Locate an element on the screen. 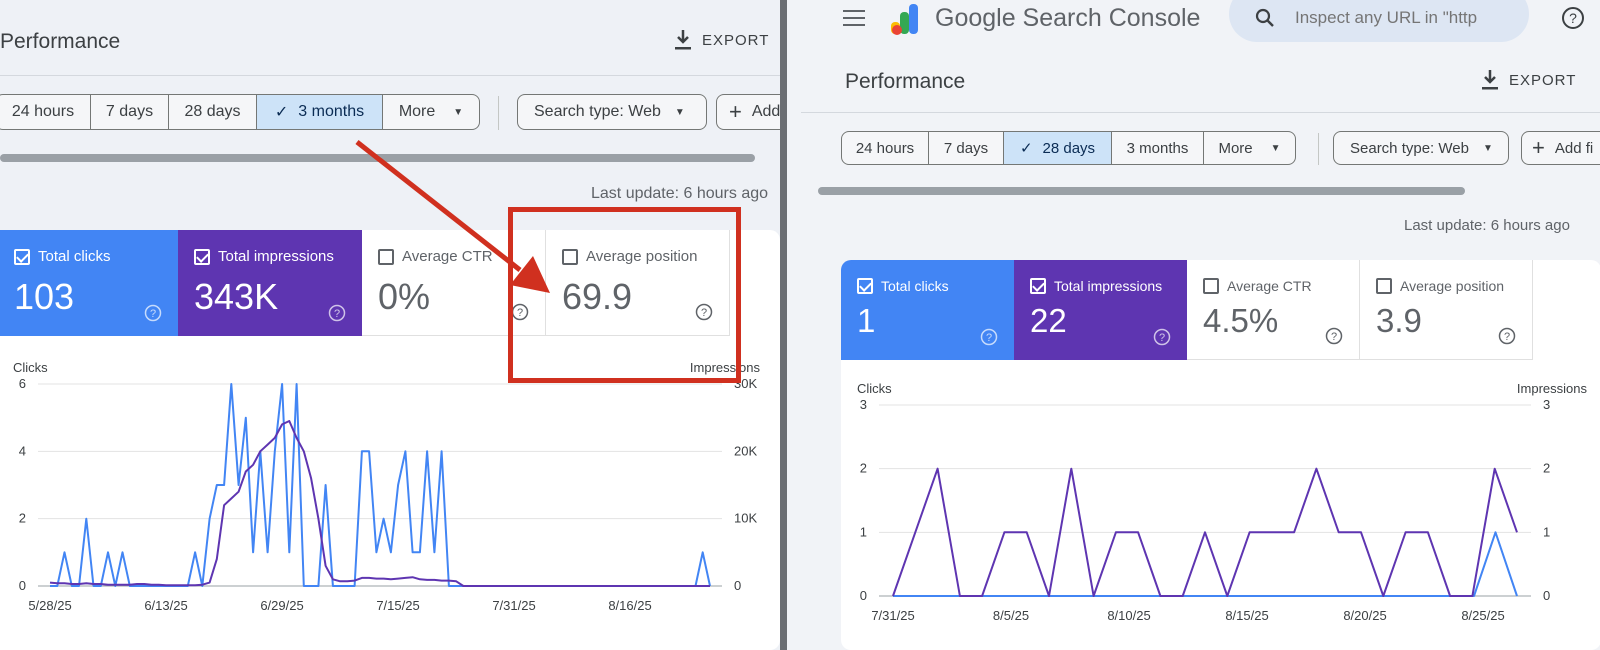 This screenshot has height=650, width=1600. y-left-tick-label: 1 is located at coordinates (863, 531).